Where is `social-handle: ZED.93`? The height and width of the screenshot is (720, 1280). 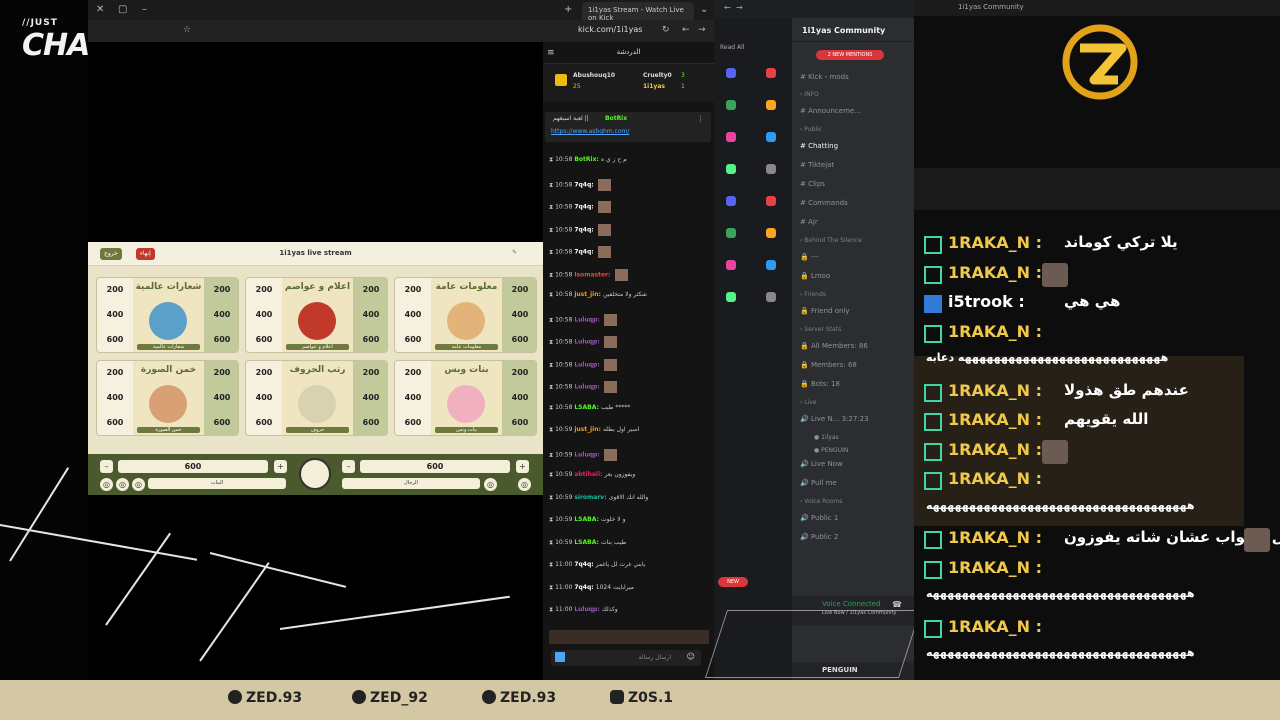
social-handle: ZED.93 is located at coordinates (519, 700).